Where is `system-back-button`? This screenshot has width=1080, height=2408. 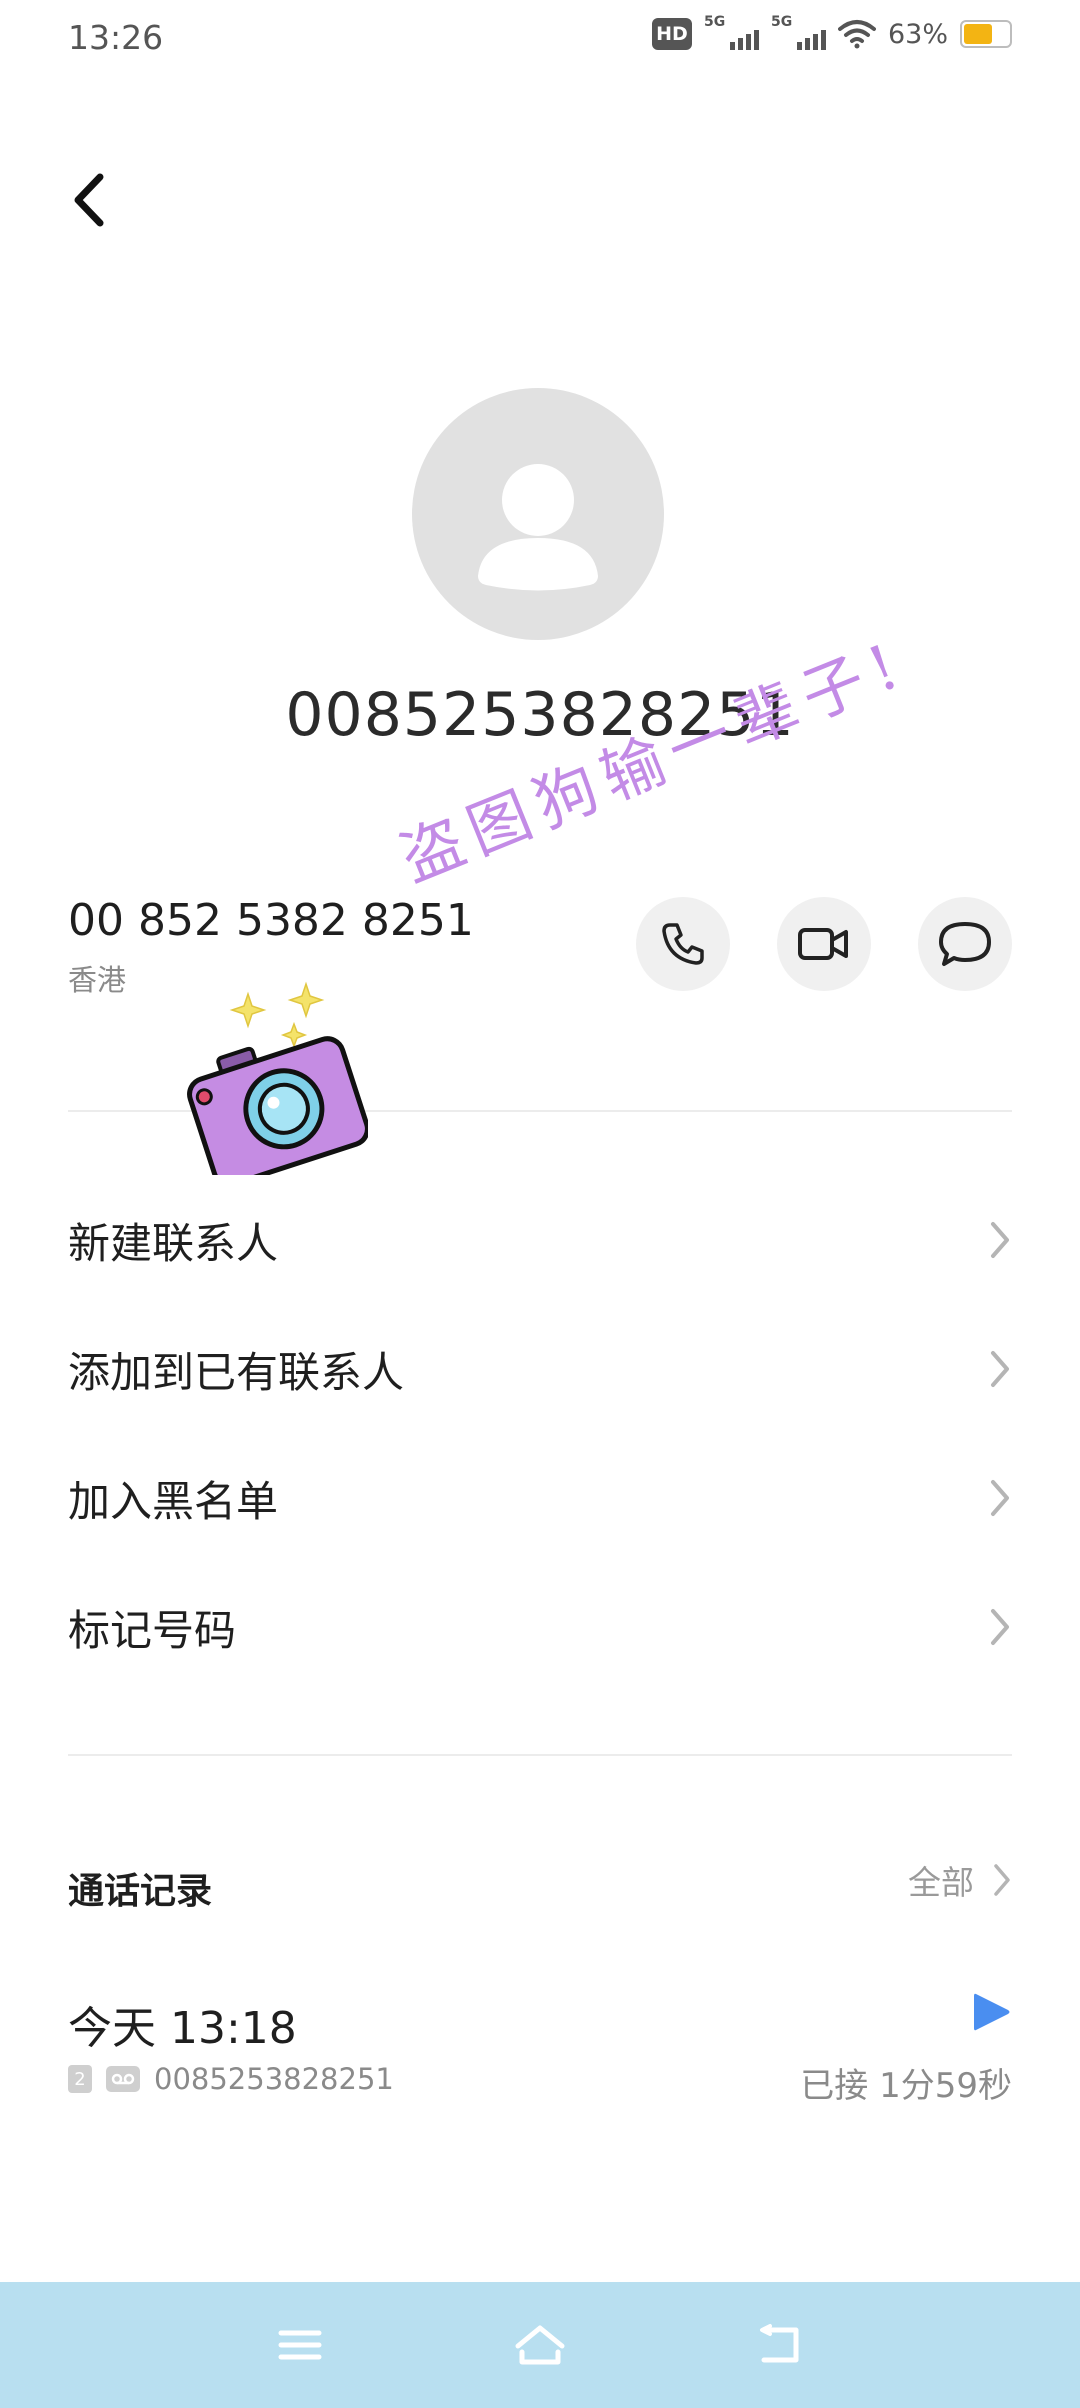 system-back-button is located at coordinates (780, 2345).